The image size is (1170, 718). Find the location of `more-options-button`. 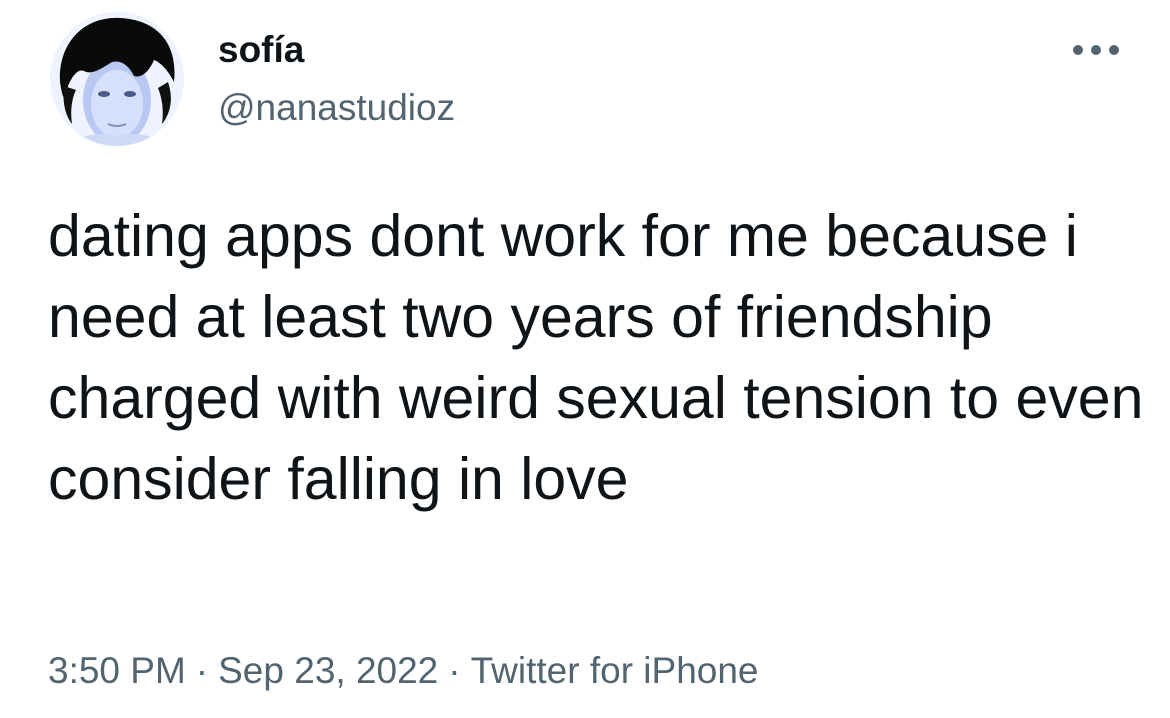

more-options-button is located at coordinates (1096, 50).